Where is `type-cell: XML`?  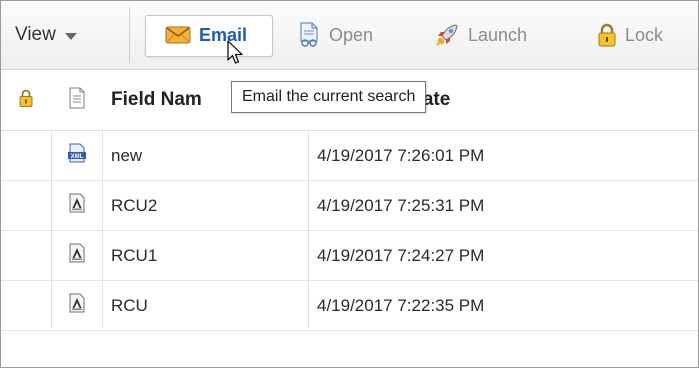
type-cell: XML is located at coordinates (77, 155).